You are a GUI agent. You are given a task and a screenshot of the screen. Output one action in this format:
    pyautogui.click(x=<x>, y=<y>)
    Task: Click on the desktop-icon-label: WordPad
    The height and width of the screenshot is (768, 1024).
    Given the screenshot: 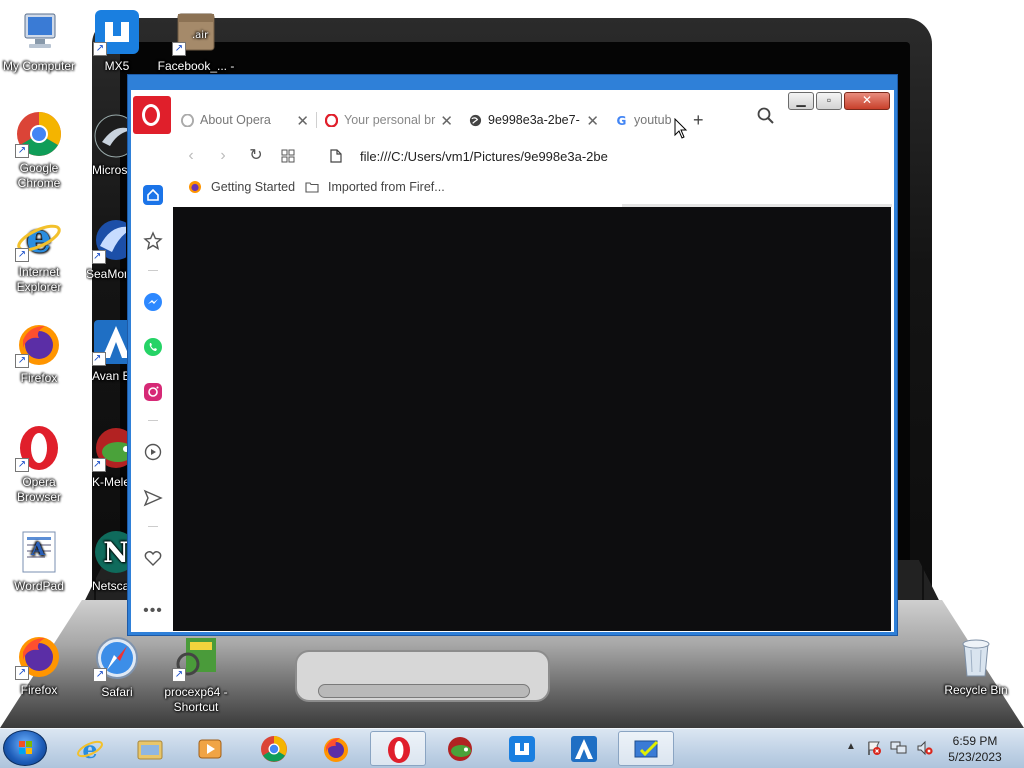 What is the action you would take?
    pyautogui.click(x=39, y=586)
    